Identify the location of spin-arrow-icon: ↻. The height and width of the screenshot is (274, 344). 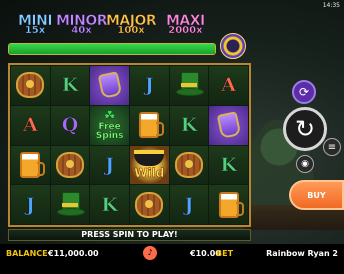
(305, 129).